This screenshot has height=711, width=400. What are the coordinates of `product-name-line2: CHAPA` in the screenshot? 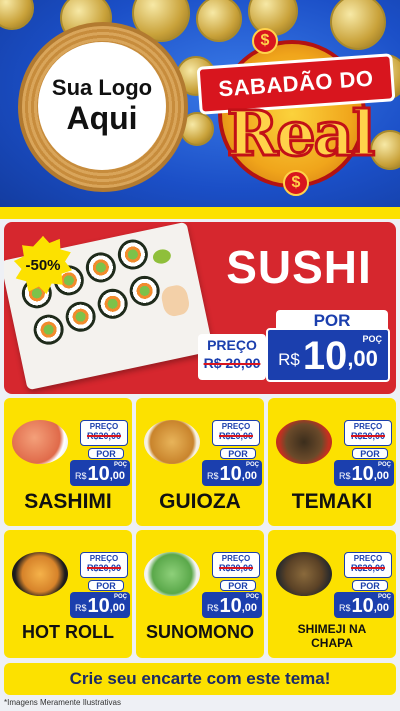 It's located at (332, 643).